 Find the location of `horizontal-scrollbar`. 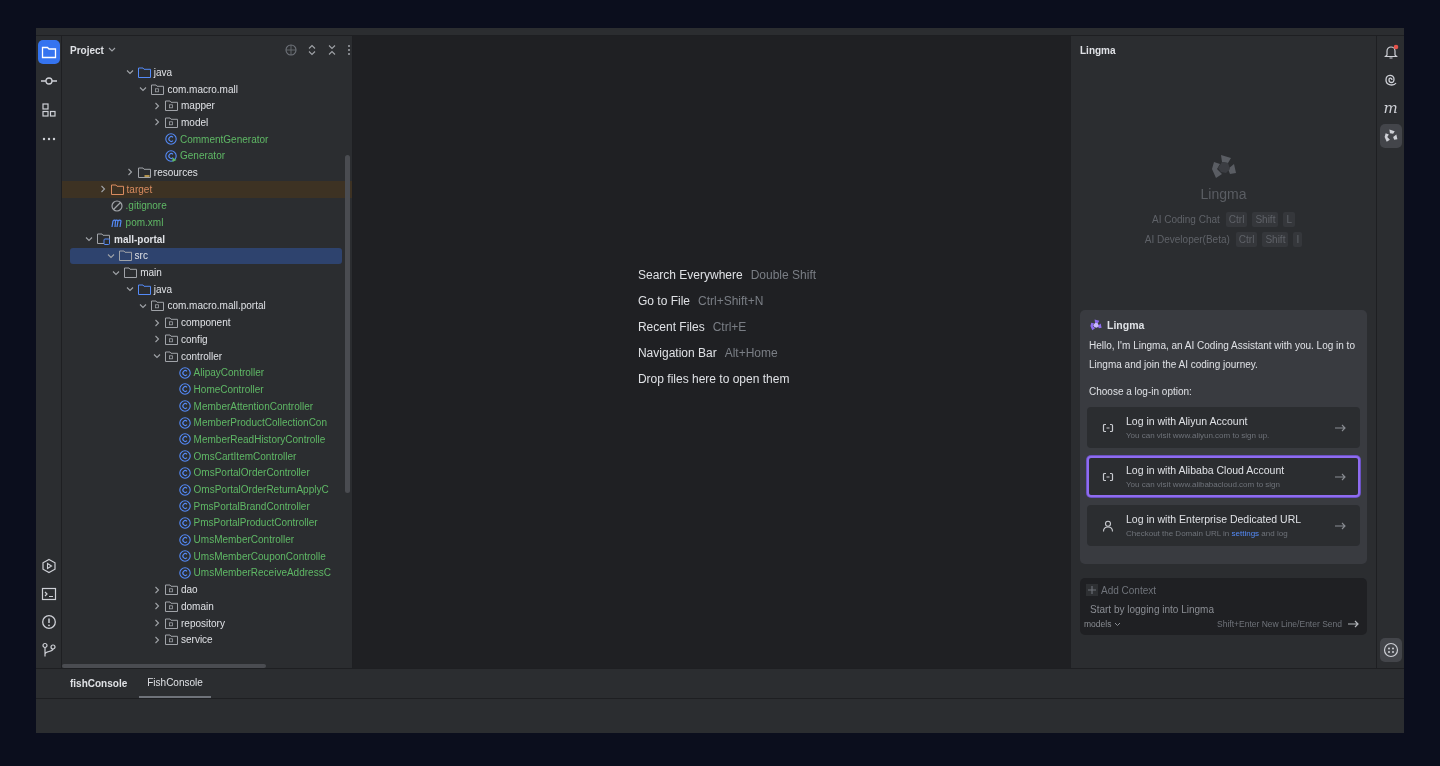

horizontal-scrollbar is located at coordinates (164, 666).